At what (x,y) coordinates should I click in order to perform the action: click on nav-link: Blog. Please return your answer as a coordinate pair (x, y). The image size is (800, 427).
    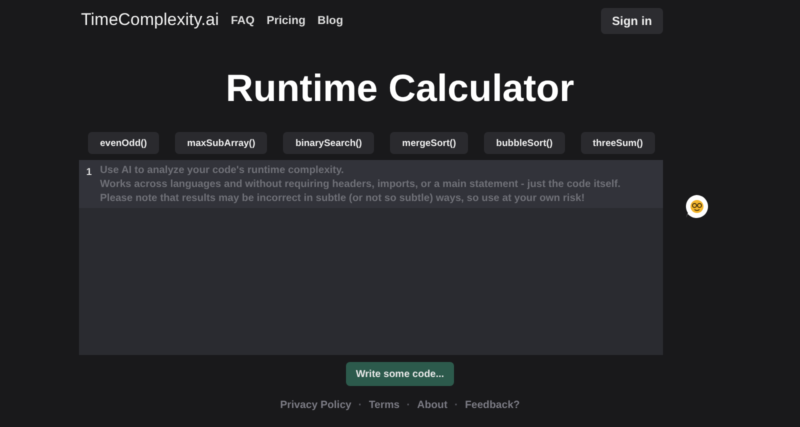
    Looking at the image, I should click on (331, 21).